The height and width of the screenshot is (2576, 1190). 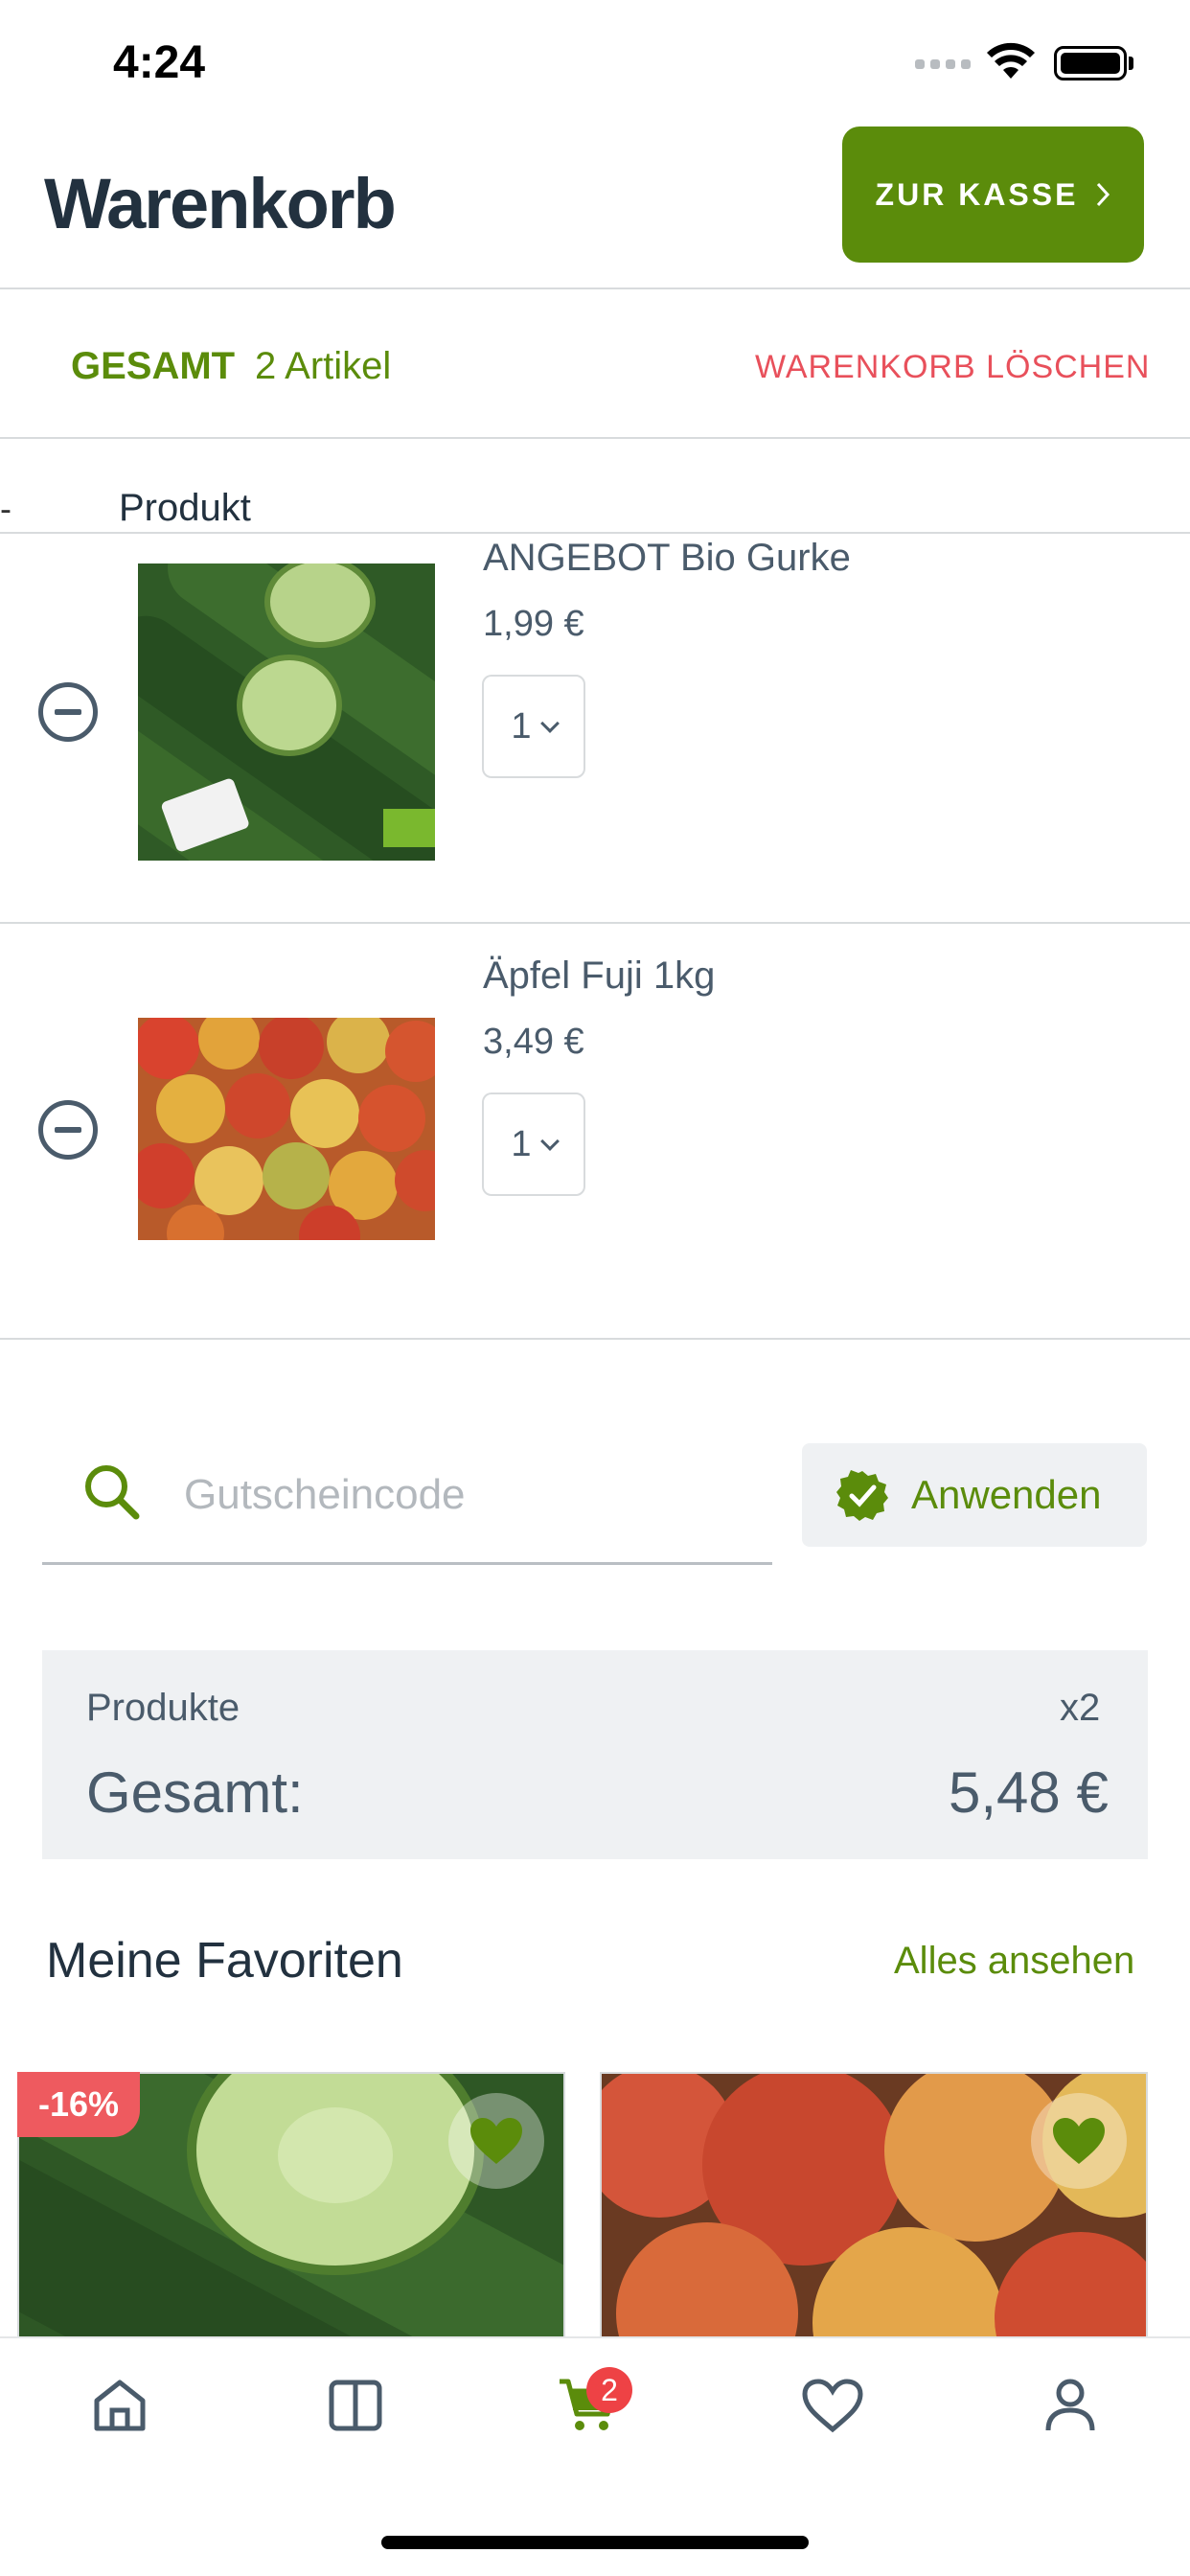 What do you see at coordinates (154, 366) in the screenshot?
I see `gesamt-label: GESAMT` at bounding box center [154, 366].